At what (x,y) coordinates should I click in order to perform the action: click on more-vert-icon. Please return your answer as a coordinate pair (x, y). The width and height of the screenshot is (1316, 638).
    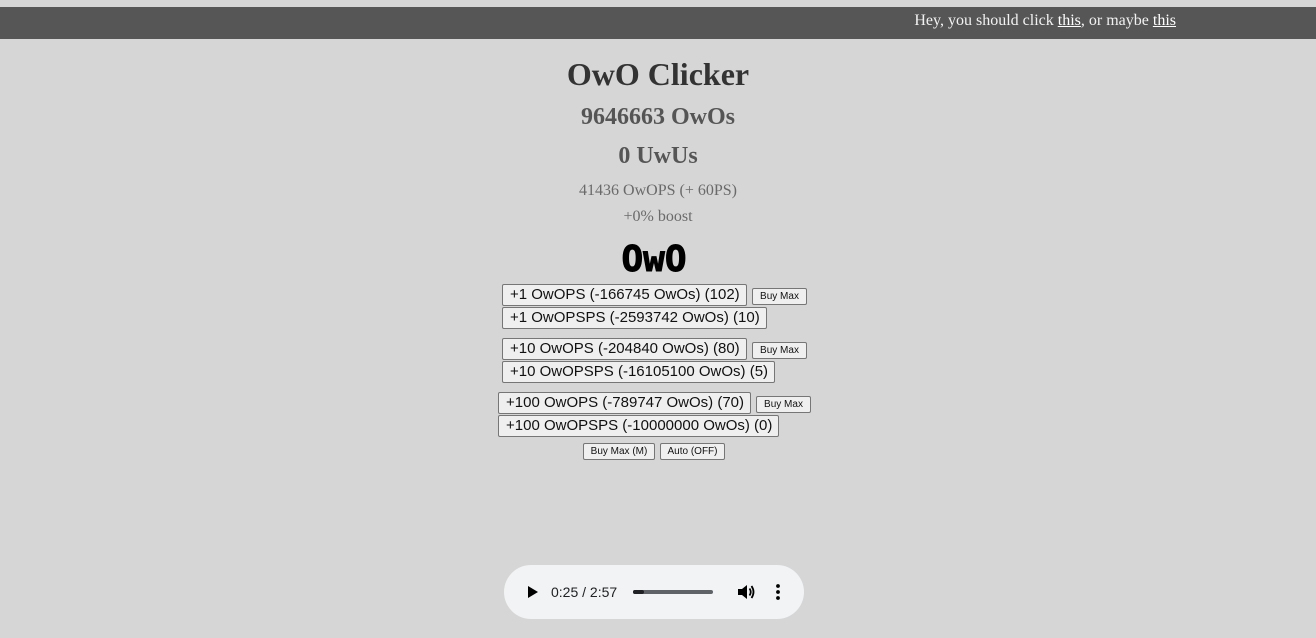
    Looking at the image, I should click on (778, 592).